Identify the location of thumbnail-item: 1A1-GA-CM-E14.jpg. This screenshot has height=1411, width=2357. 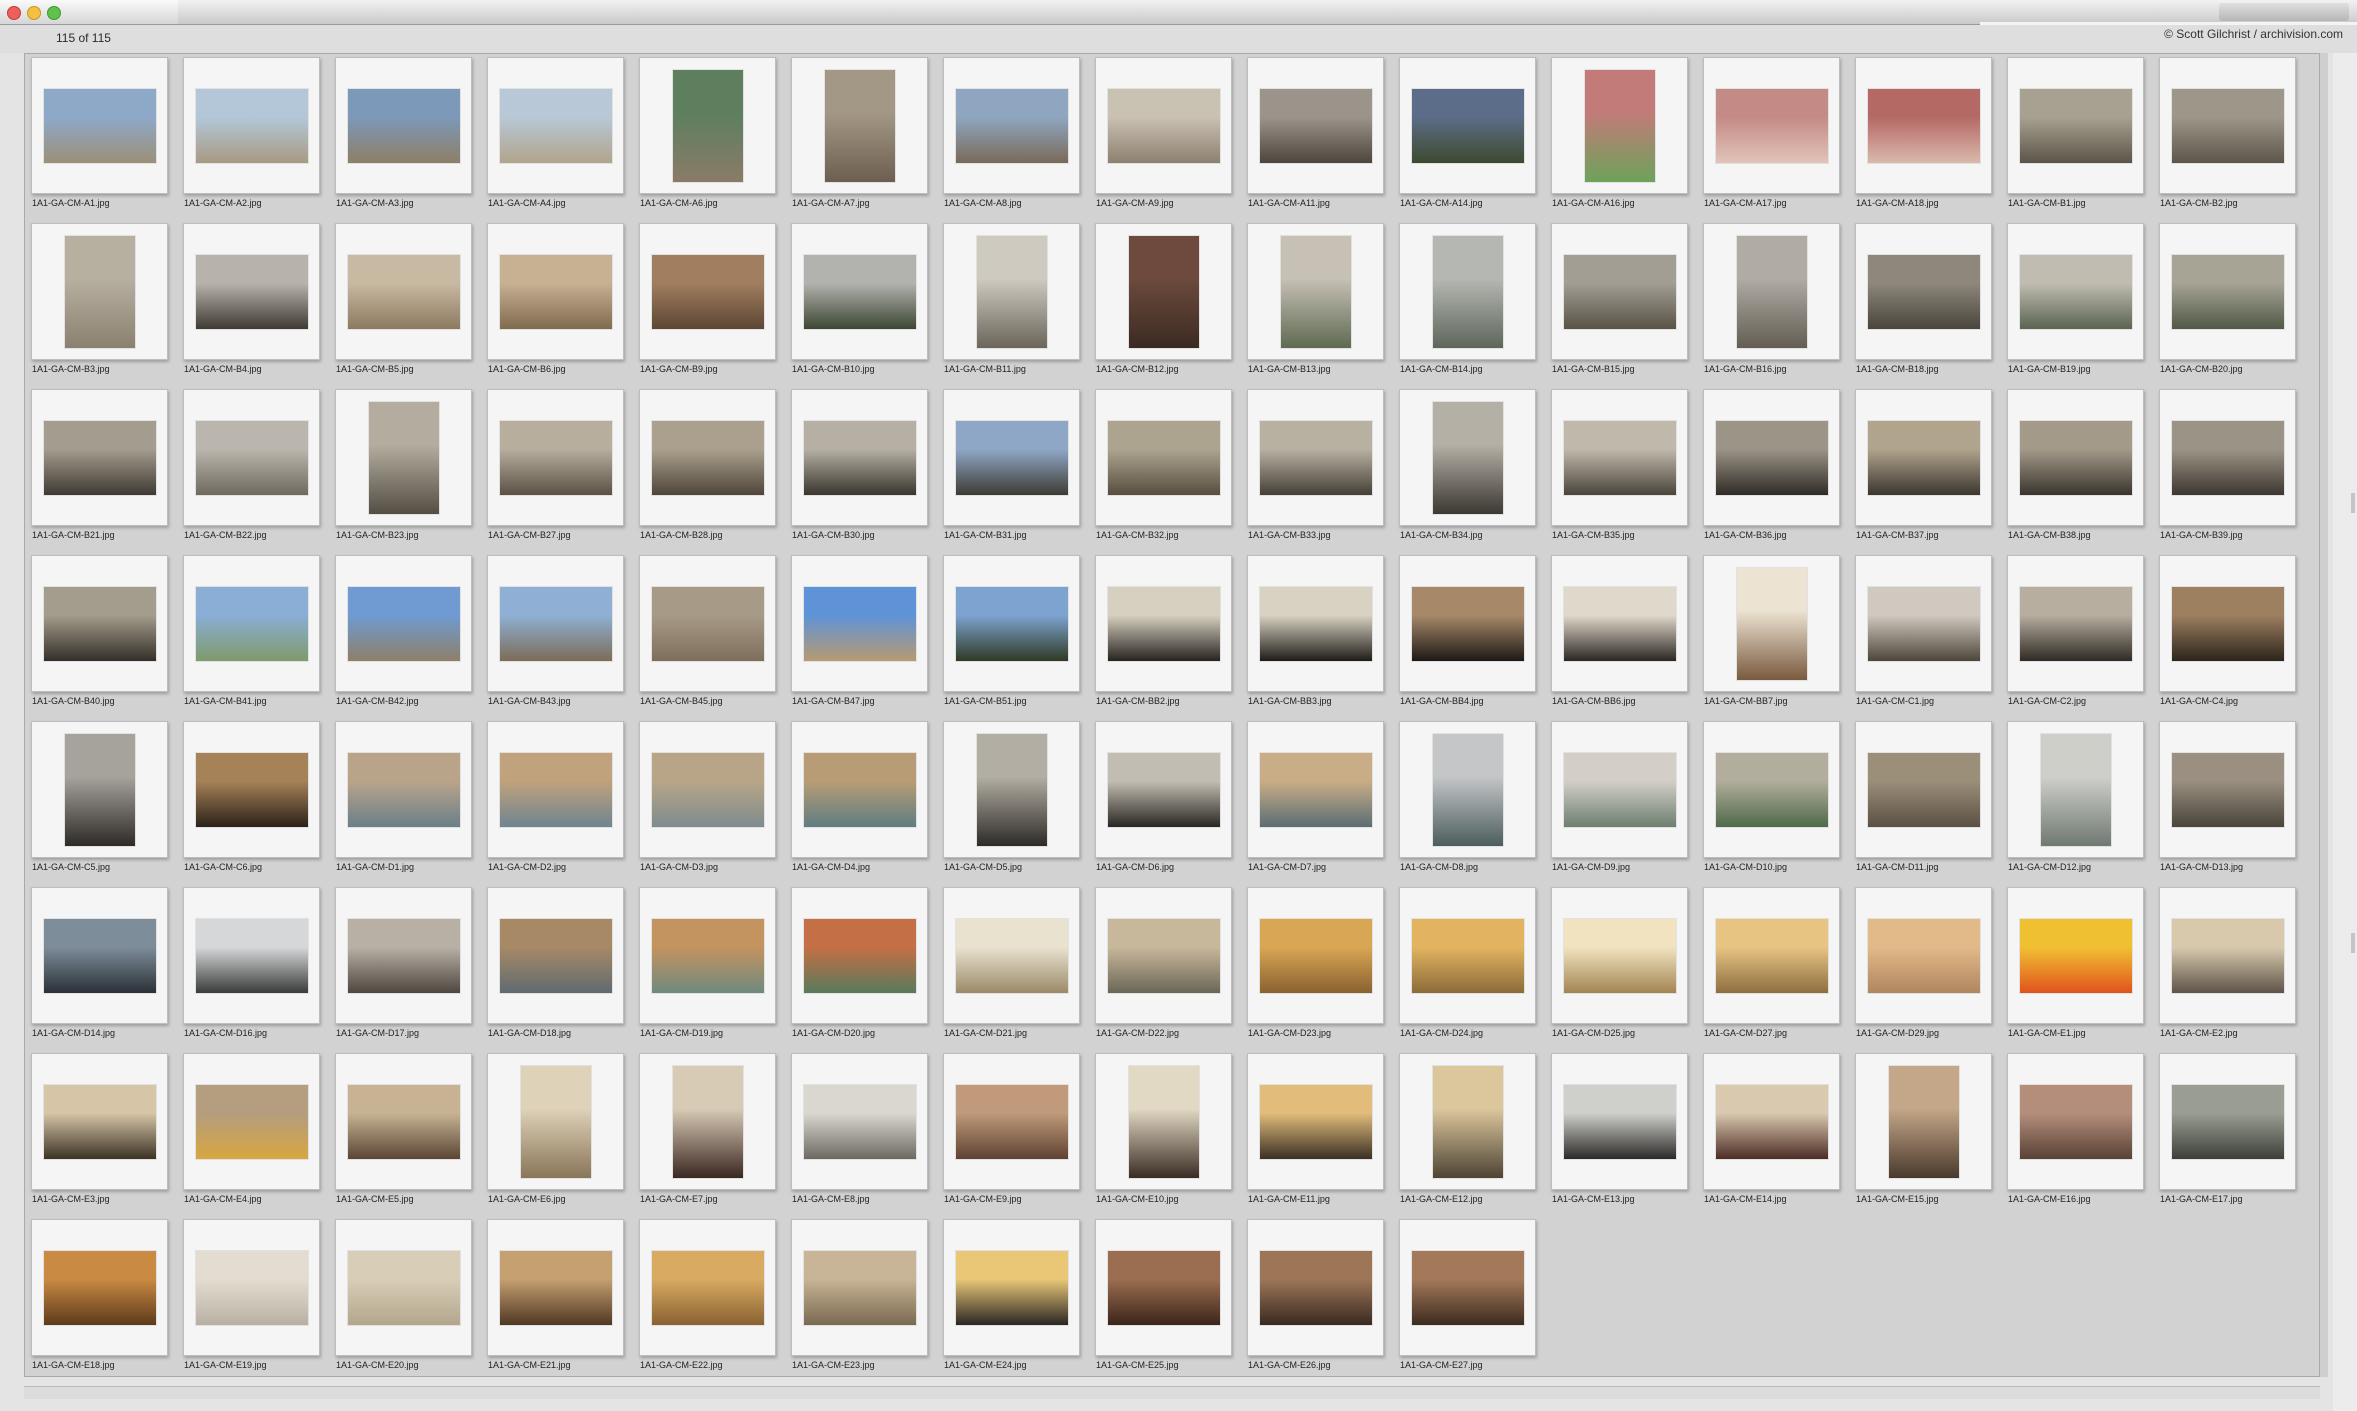
(1771, 1136).